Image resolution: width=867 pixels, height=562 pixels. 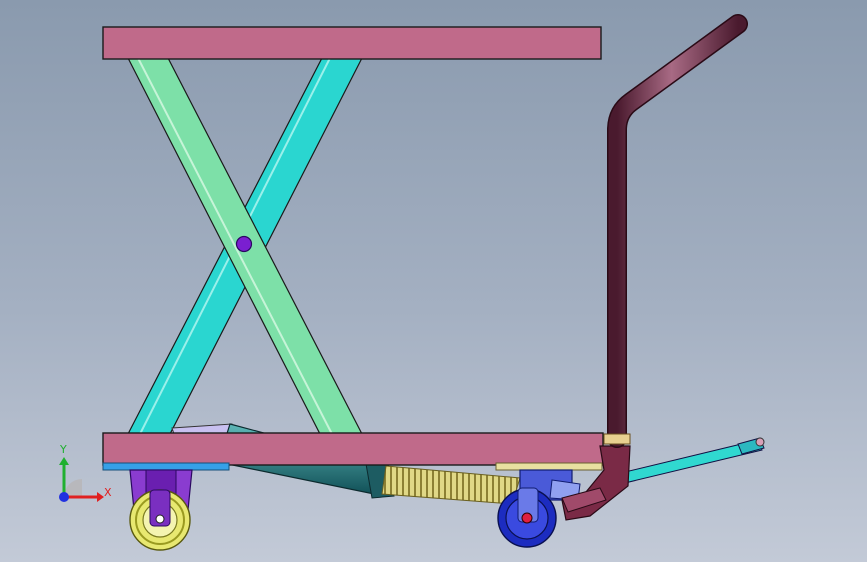 What do you see at coordinates (161, 510) in the screenshot?
I see `front-caster` at bounding box center [161, 510].